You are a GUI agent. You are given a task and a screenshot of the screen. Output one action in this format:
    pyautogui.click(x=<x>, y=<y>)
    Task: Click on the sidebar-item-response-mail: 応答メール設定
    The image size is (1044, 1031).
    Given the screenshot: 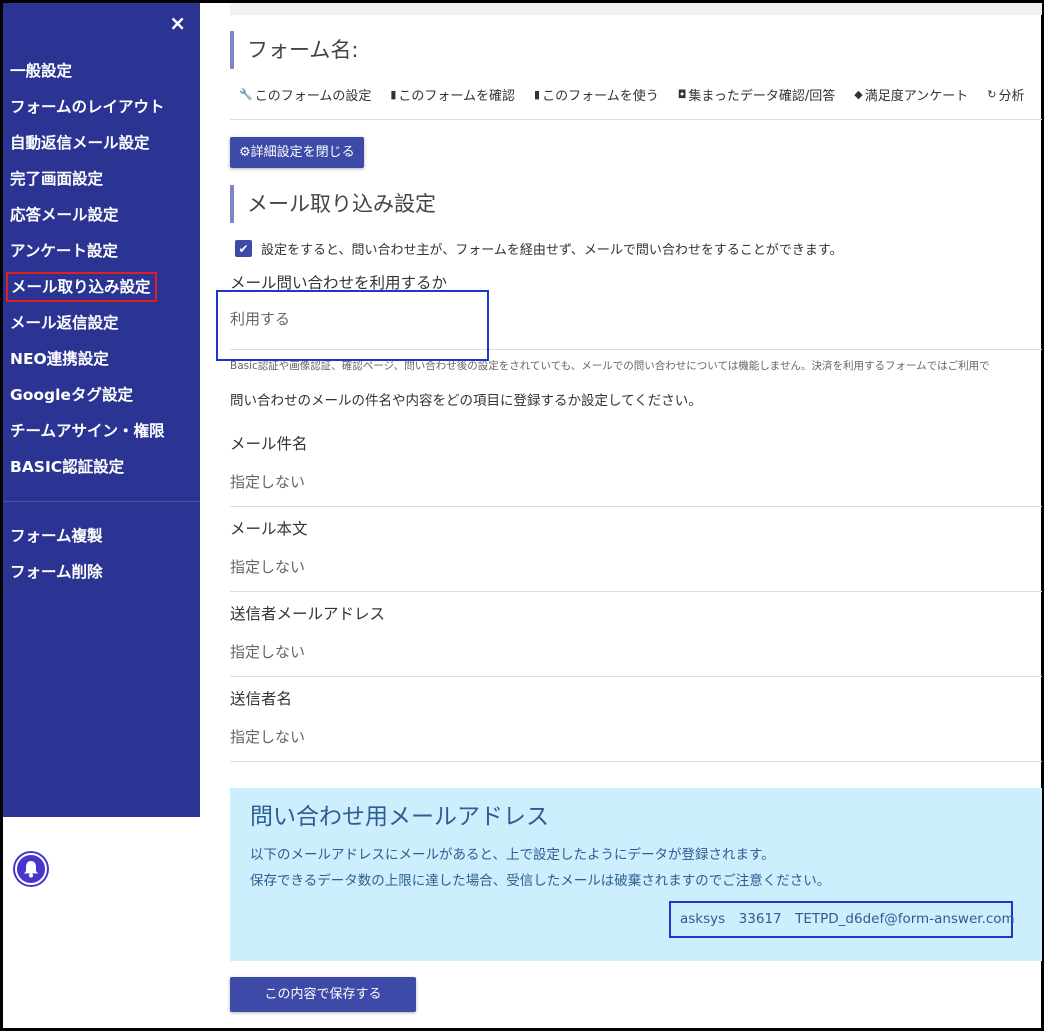 What is the action you would take?
    pyautogui.click(x=101, y=215)
    